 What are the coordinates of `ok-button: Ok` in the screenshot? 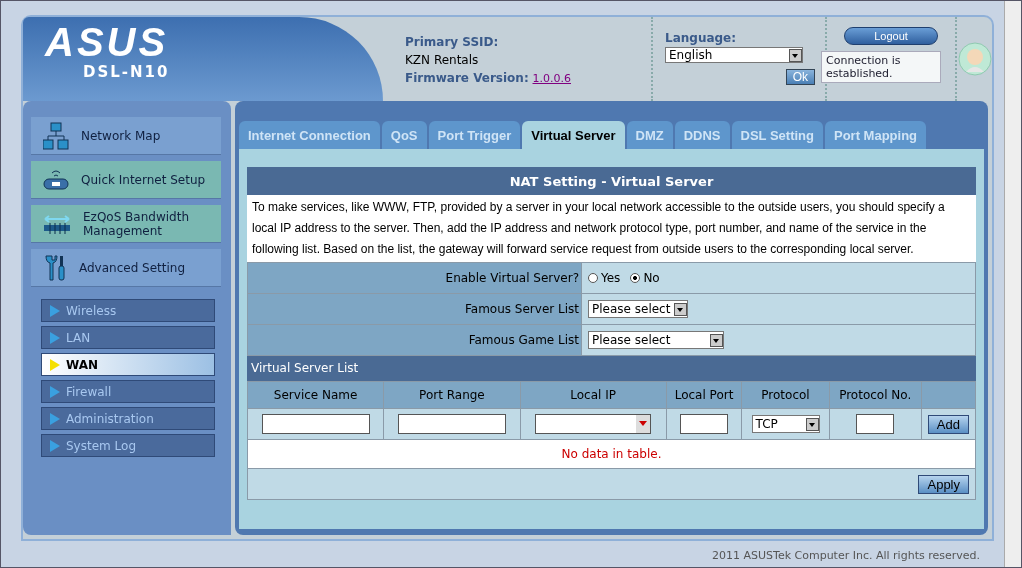 It's located at (800, 77).